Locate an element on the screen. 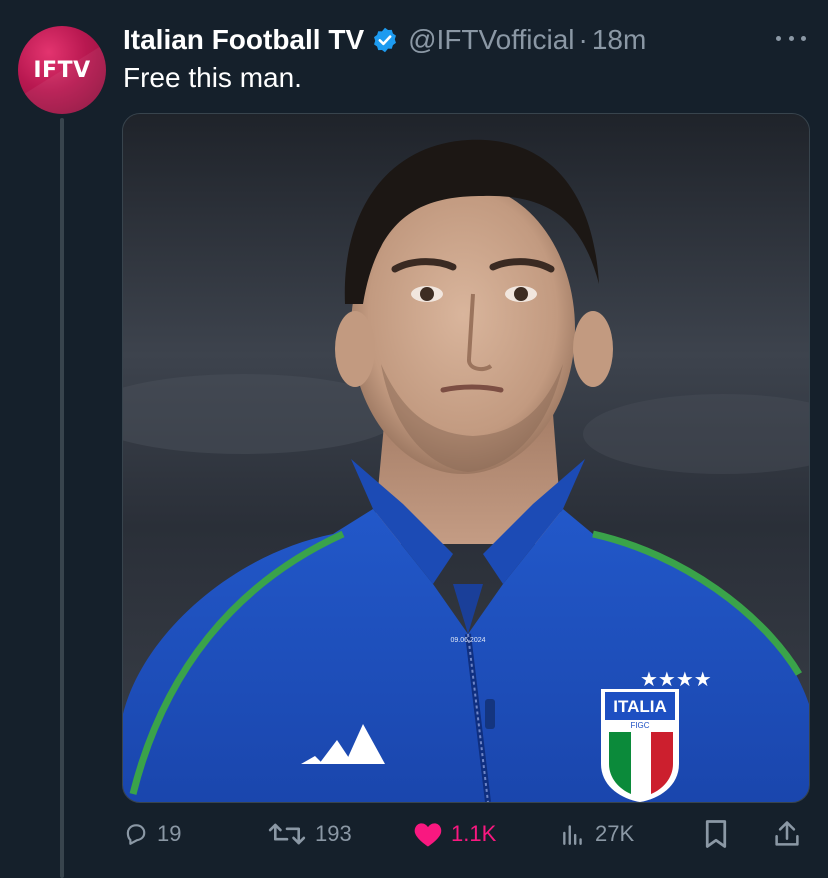 Image resolution: width=828 pixels, height=878 pixels. reply-button: 19 is located at coordinates (152, 834).